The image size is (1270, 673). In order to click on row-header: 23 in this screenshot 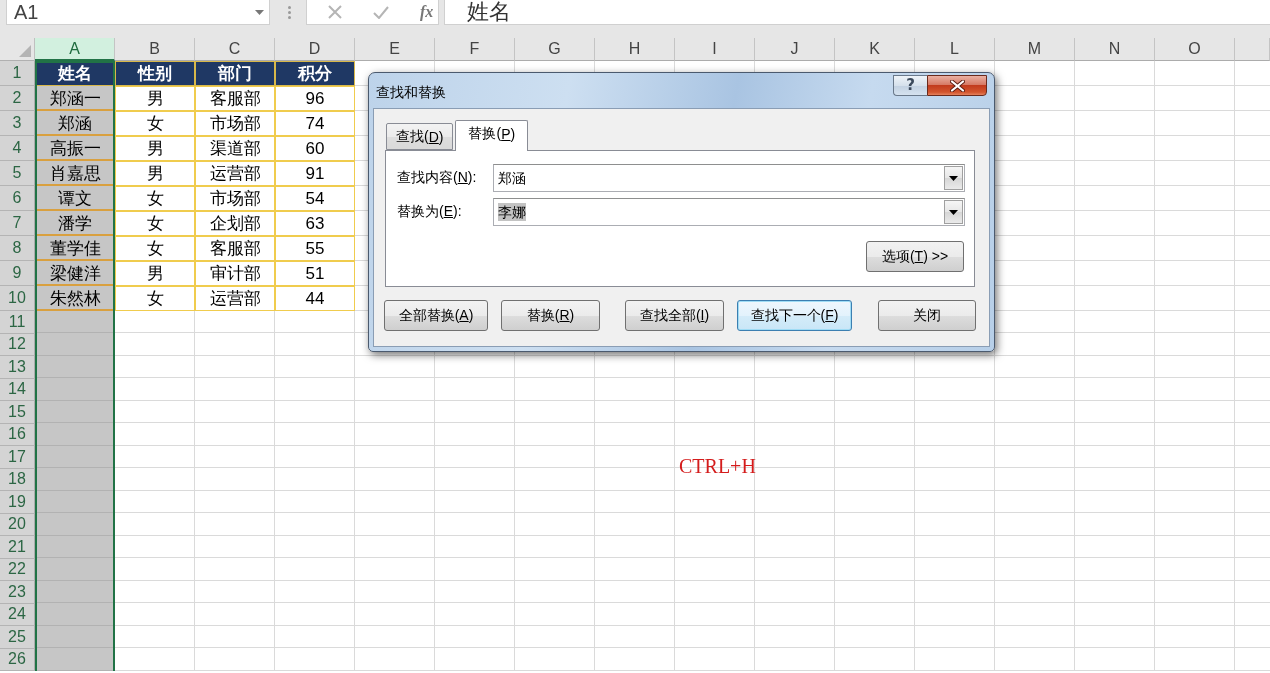, I will do `click(17, 592)`.